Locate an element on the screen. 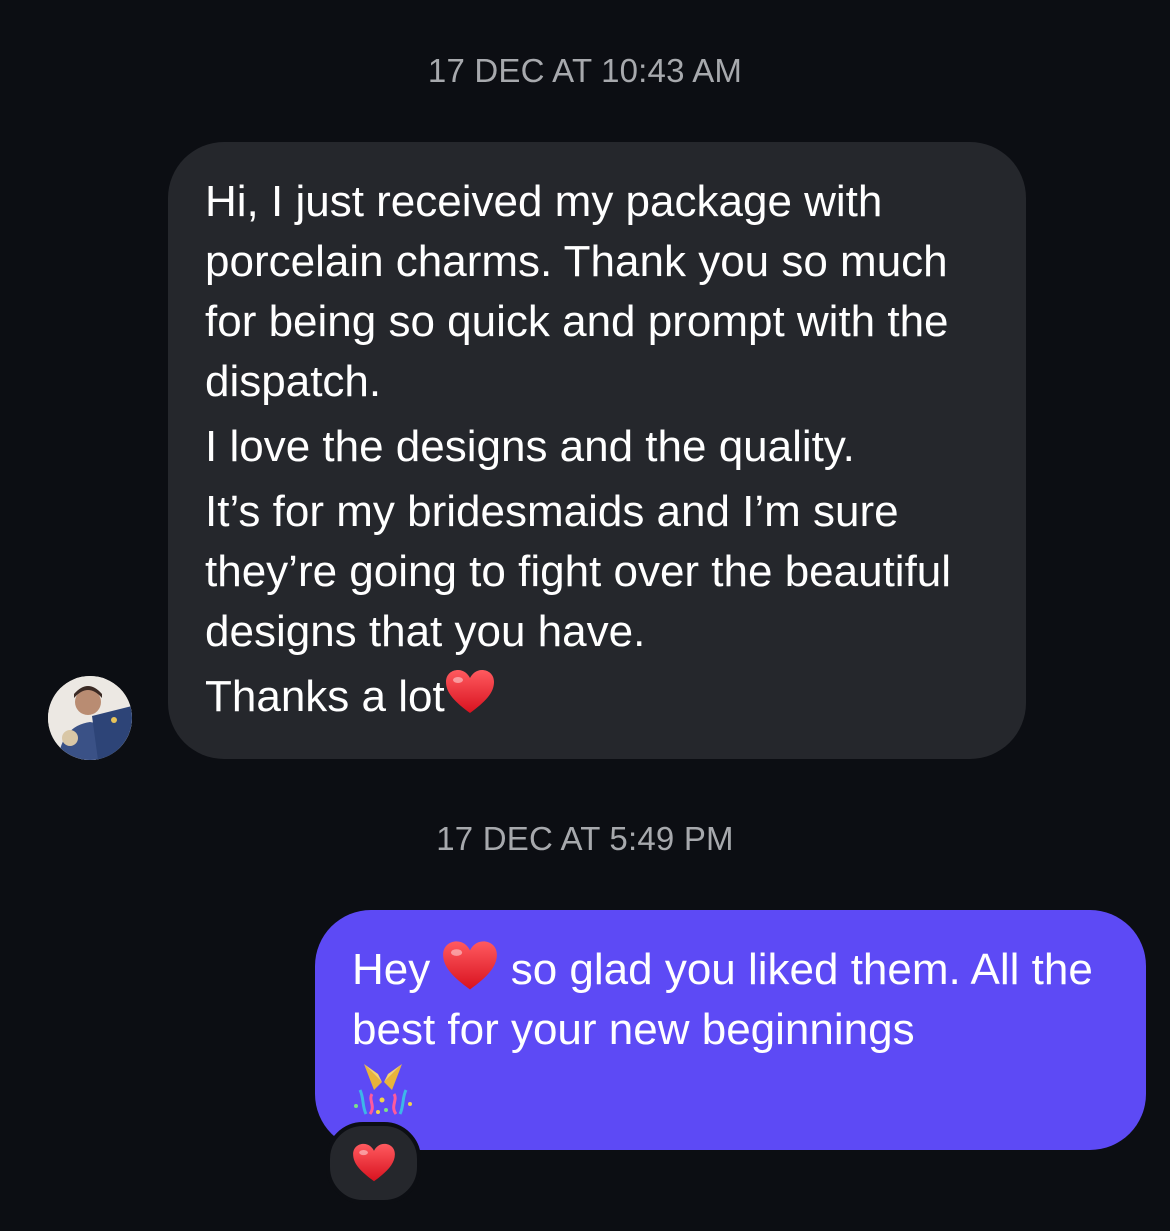  sender-avatar is located at coordinates (90, 718).